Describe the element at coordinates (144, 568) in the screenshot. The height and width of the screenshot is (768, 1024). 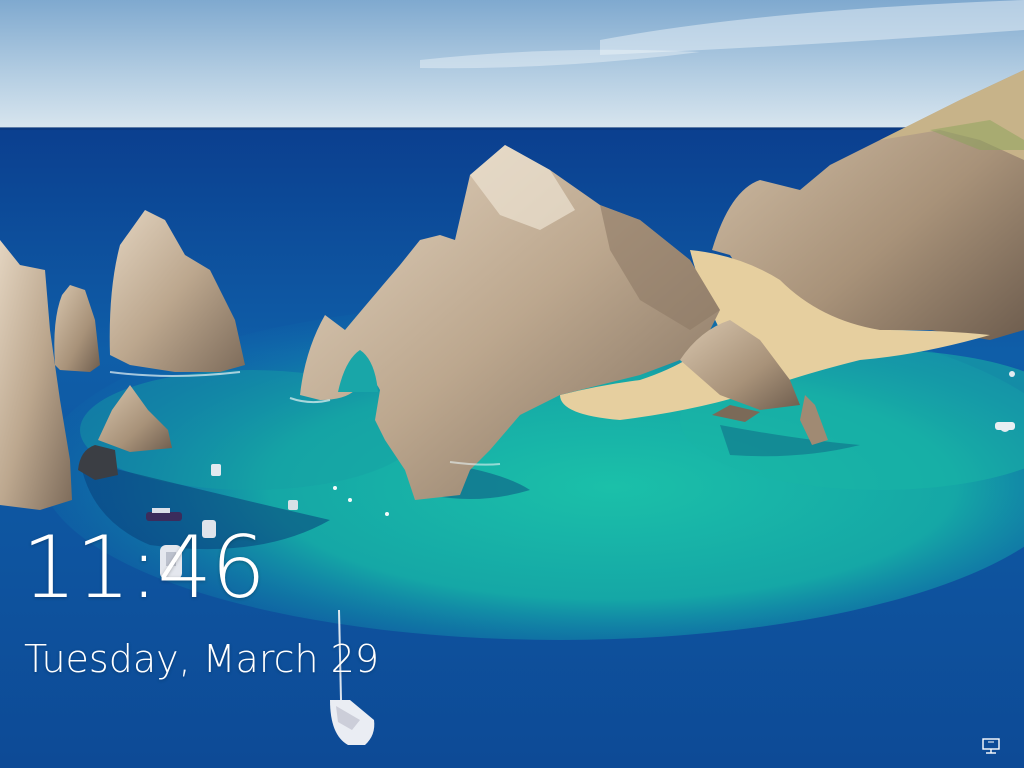
I see `lock-screen-time: 11:46` at that location.